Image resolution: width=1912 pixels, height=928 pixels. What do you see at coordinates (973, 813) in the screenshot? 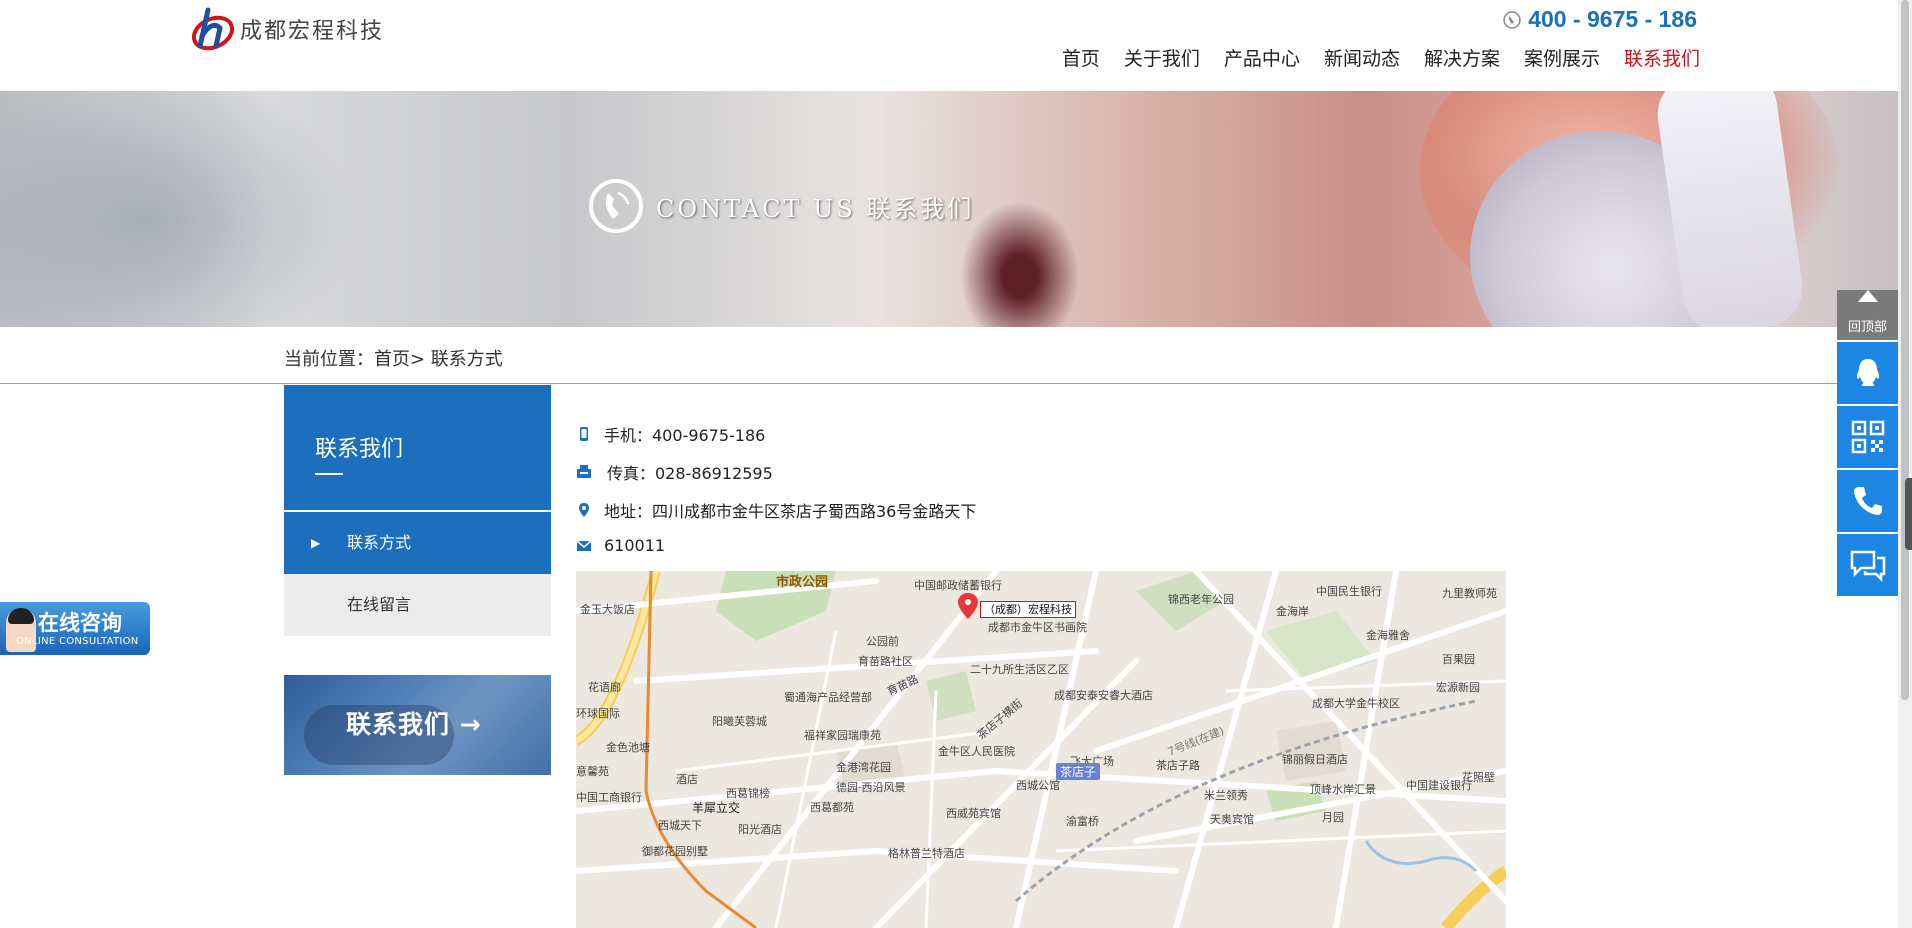
I see `map-label: 西威苑宾馆` at bounding box center [973, 813].